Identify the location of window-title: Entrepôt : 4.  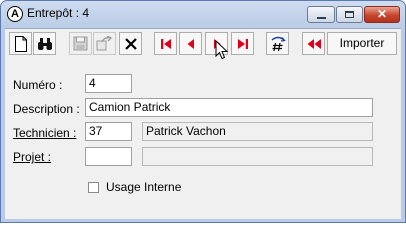
(58, 13).